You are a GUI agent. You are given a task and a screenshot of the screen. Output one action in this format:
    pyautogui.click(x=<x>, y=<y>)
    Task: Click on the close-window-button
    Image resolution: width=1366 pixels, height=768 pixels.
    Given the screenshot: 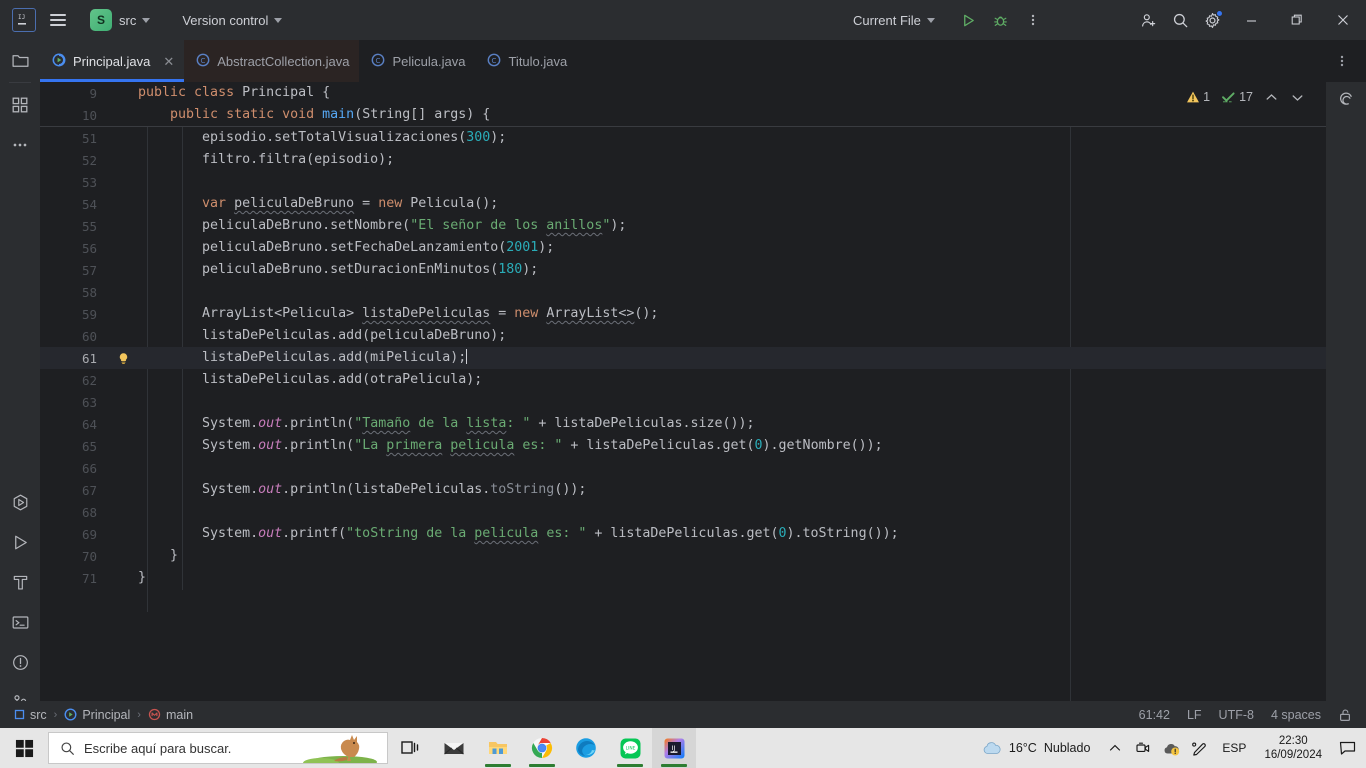 What is the action you would take?
    pyautogui.click(x=1343, y=20)
    